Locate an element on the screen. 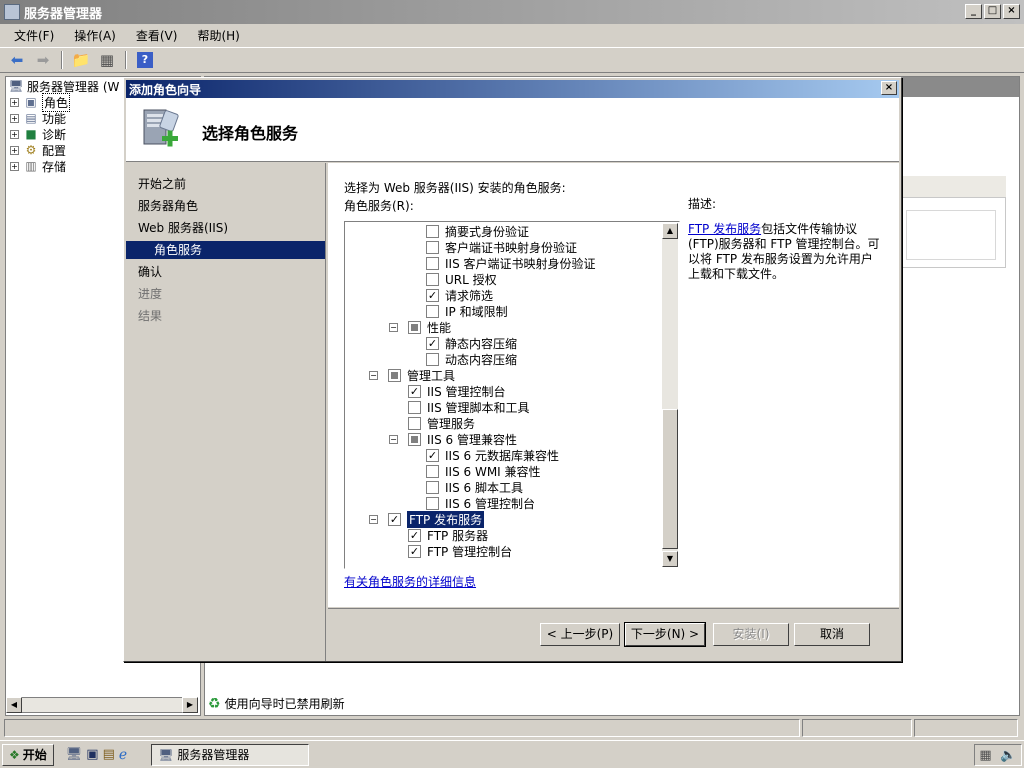  role-service-row: − 管理工具 is located at coordinates (412, 375).